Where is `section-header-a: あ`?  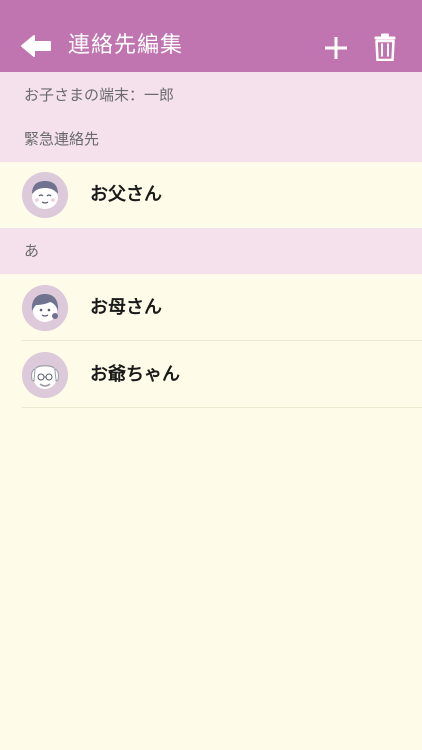
section-header-a: あ is located at coordinates (211, 251).